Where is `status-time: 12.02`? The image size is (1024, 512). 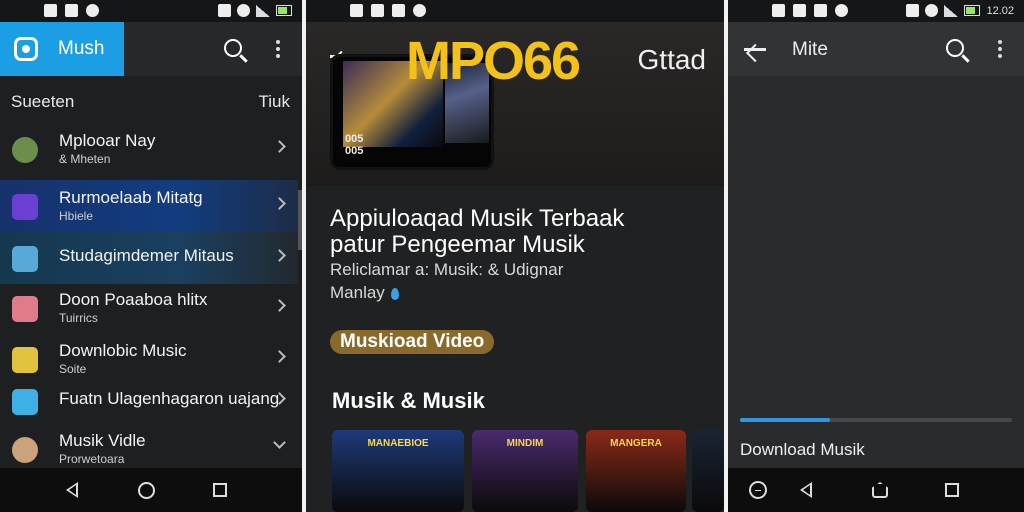 status-time: 12.02 is located at coordinates (1000, 10).